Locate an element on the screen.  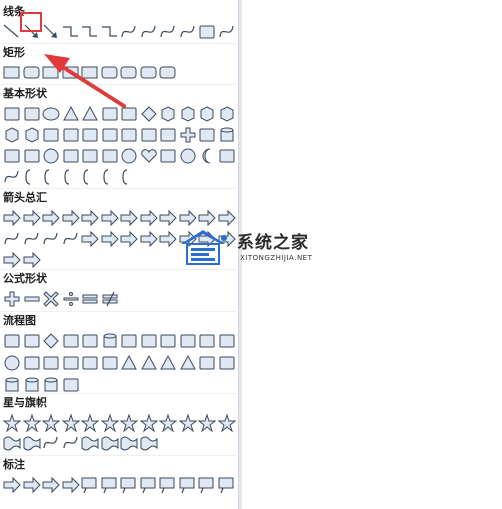
watermark-title: 系统之家 is located at coordinates (273, 243).